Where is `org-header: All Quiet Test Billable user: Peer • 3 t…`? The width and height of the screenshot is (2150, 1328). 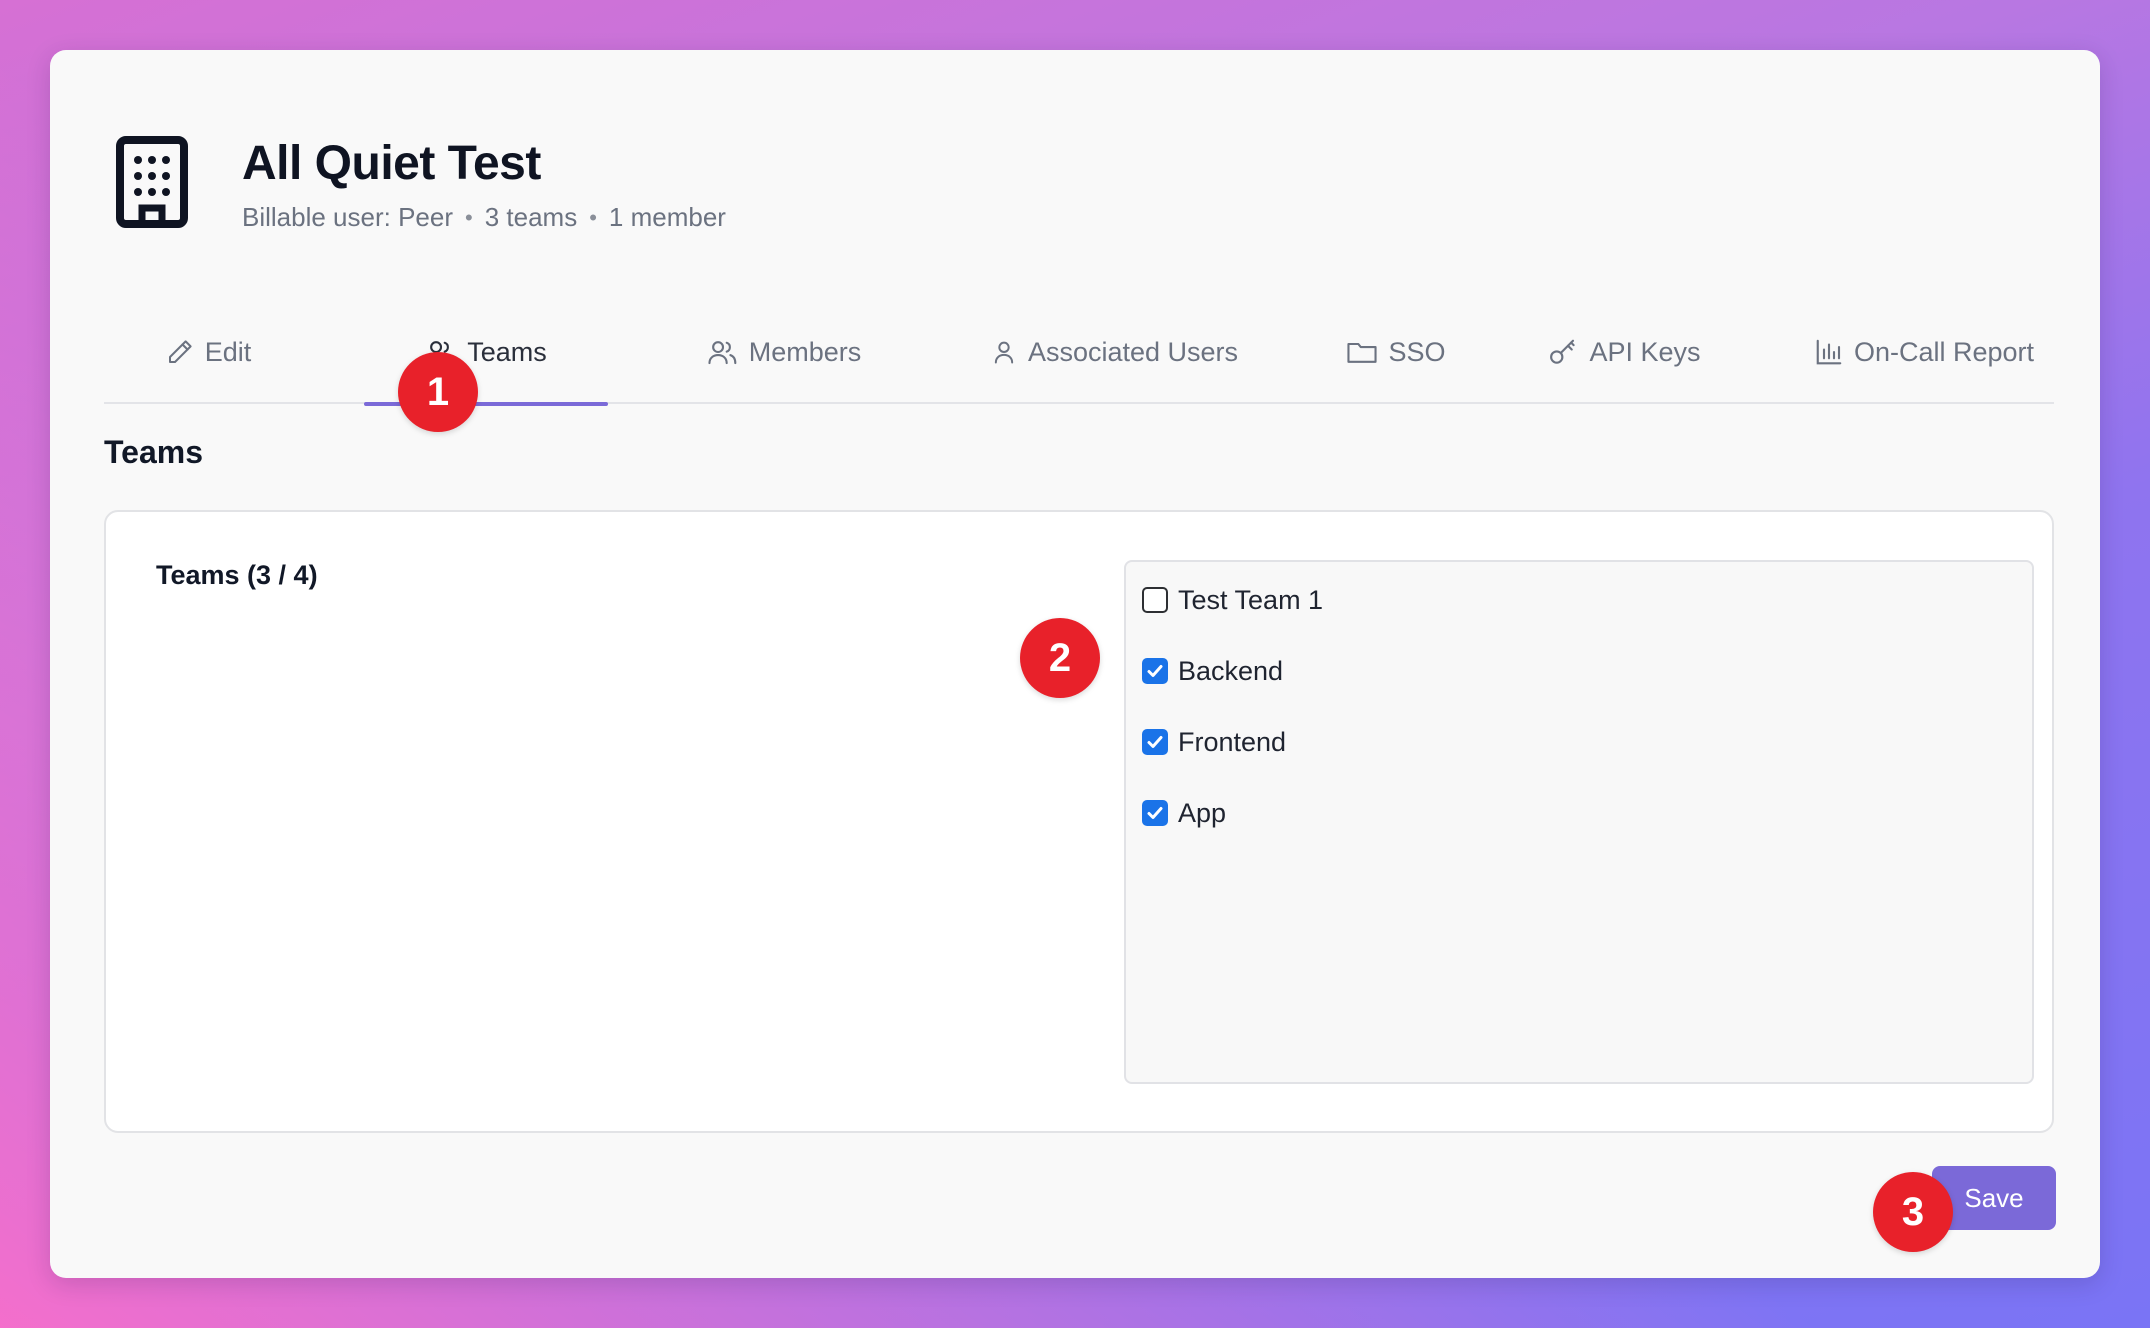
org-header: All Quiet Test Billable user: Peer • 3 t… is located at coordinates (420, 184).